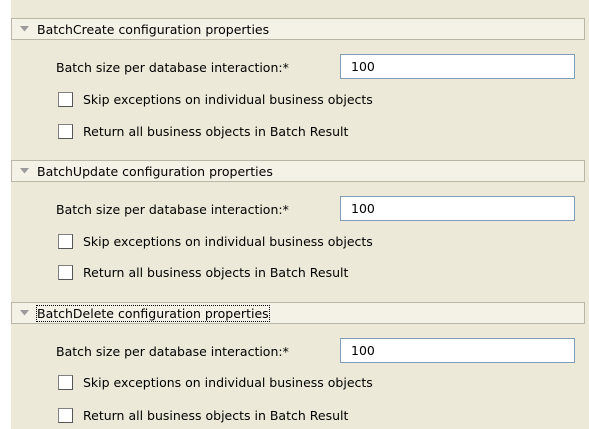 This screenshot has width=589, height=429. Describe the element at coordinates (65, 415) in the screenshot. I see `return-all-checkbox-batchdelete` at that location.